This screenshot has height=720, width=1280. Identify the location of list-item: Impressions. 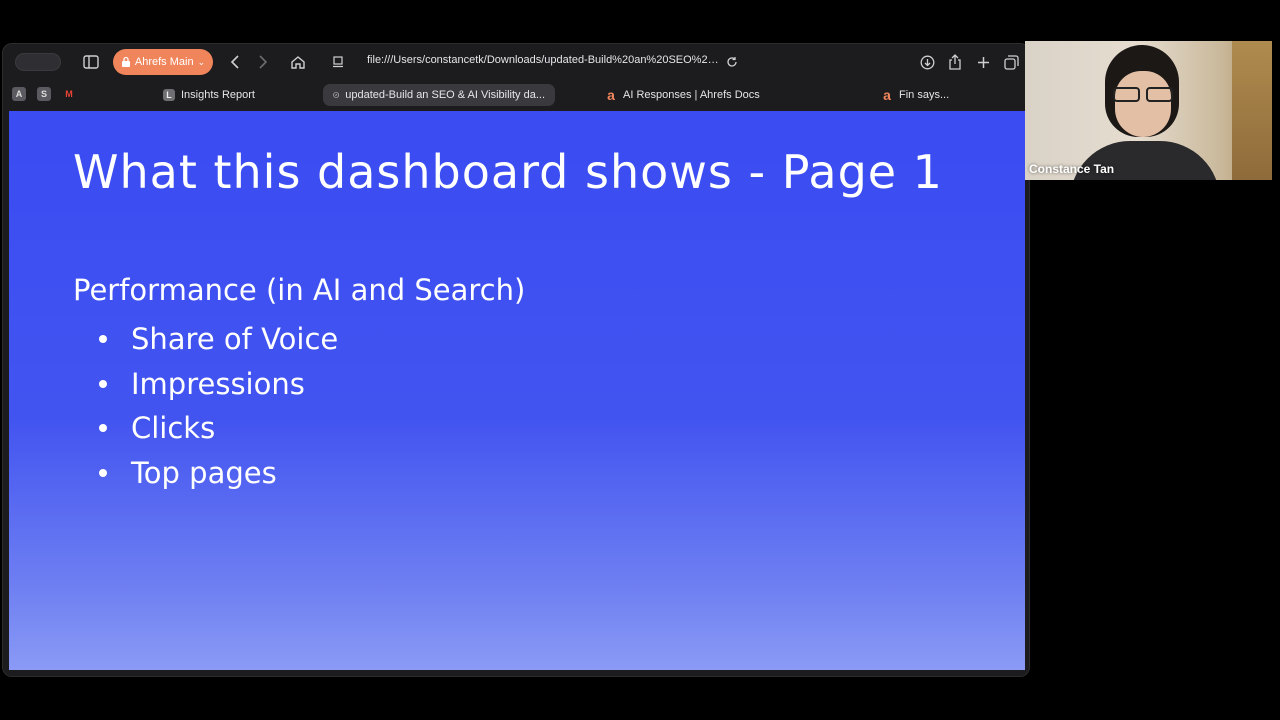
(217, 384).